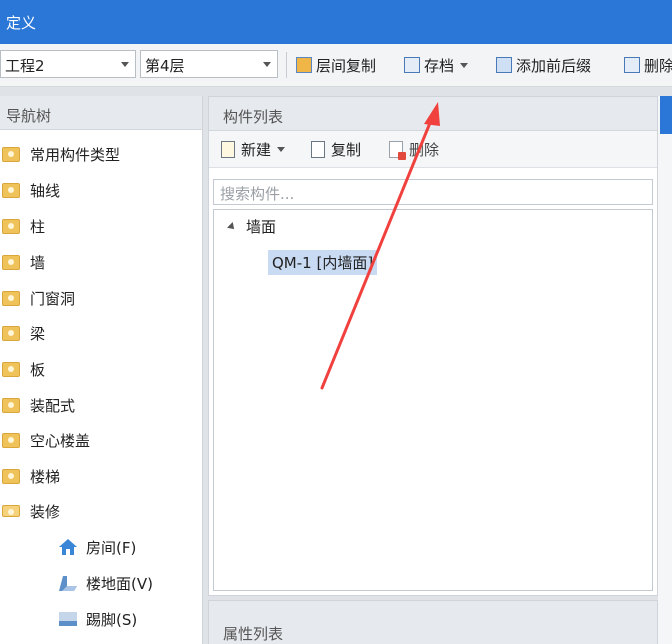 The width and height of the screenshot is (672, 644). I want to click on delete-component-button: 删除, so click(414, 149).